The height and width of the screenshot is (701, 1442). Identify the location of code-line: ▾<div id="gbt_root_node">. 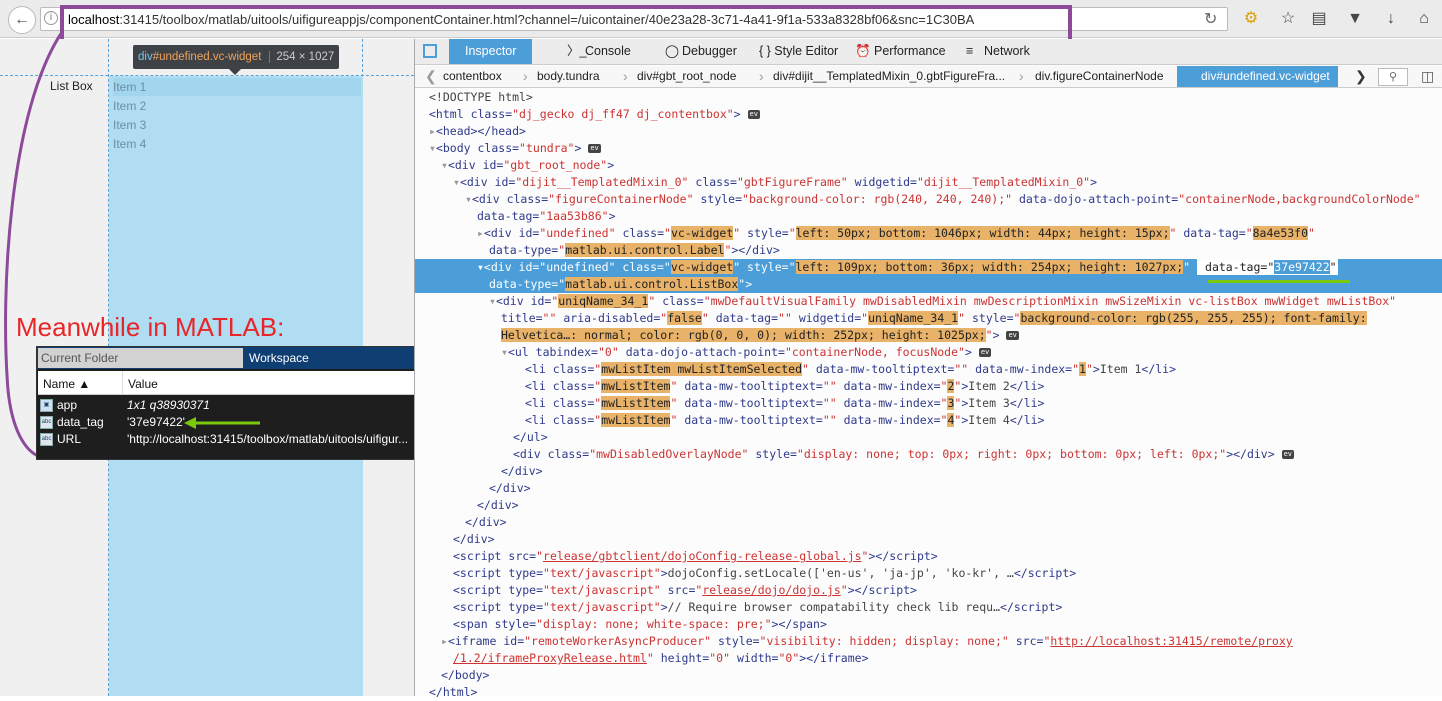
(928, 165).